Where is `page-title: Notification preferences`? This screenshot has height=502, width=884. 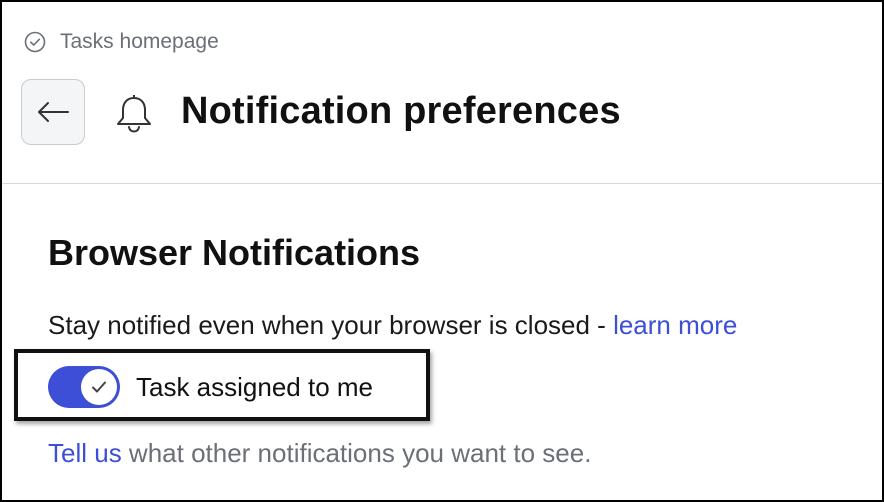 page-title: Notification preferences is located at coordinates (401, 111).